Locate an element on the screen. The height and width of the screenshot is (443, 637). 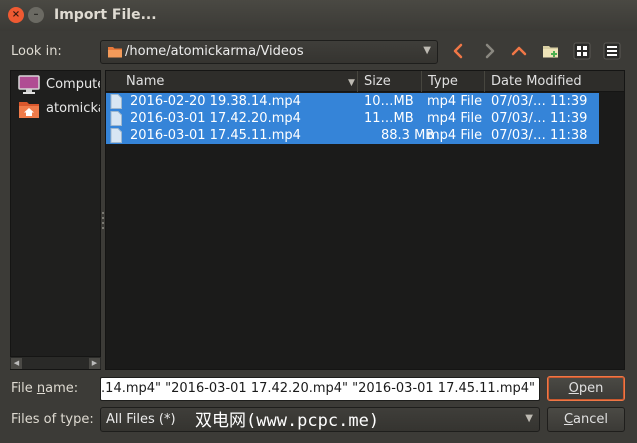
sidebar-horizontal-scrollbar: ◀ ▶ is located at coordinates (55, 362).